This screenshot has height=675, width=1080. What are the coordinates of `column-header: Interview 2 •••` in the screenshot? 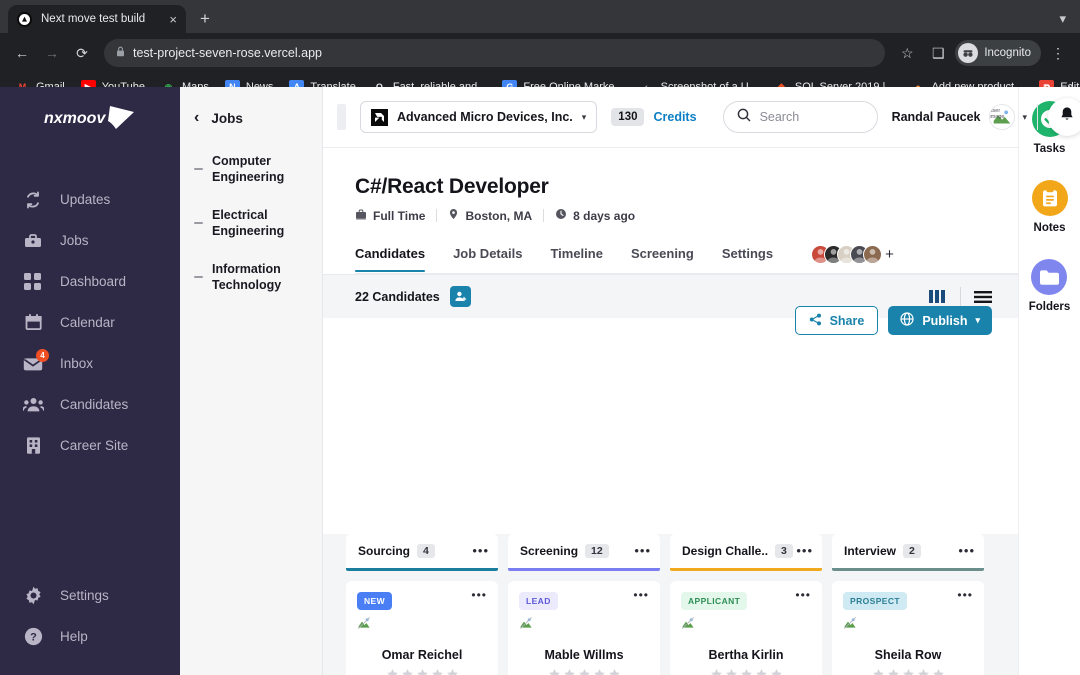 It's located at (908, 551).